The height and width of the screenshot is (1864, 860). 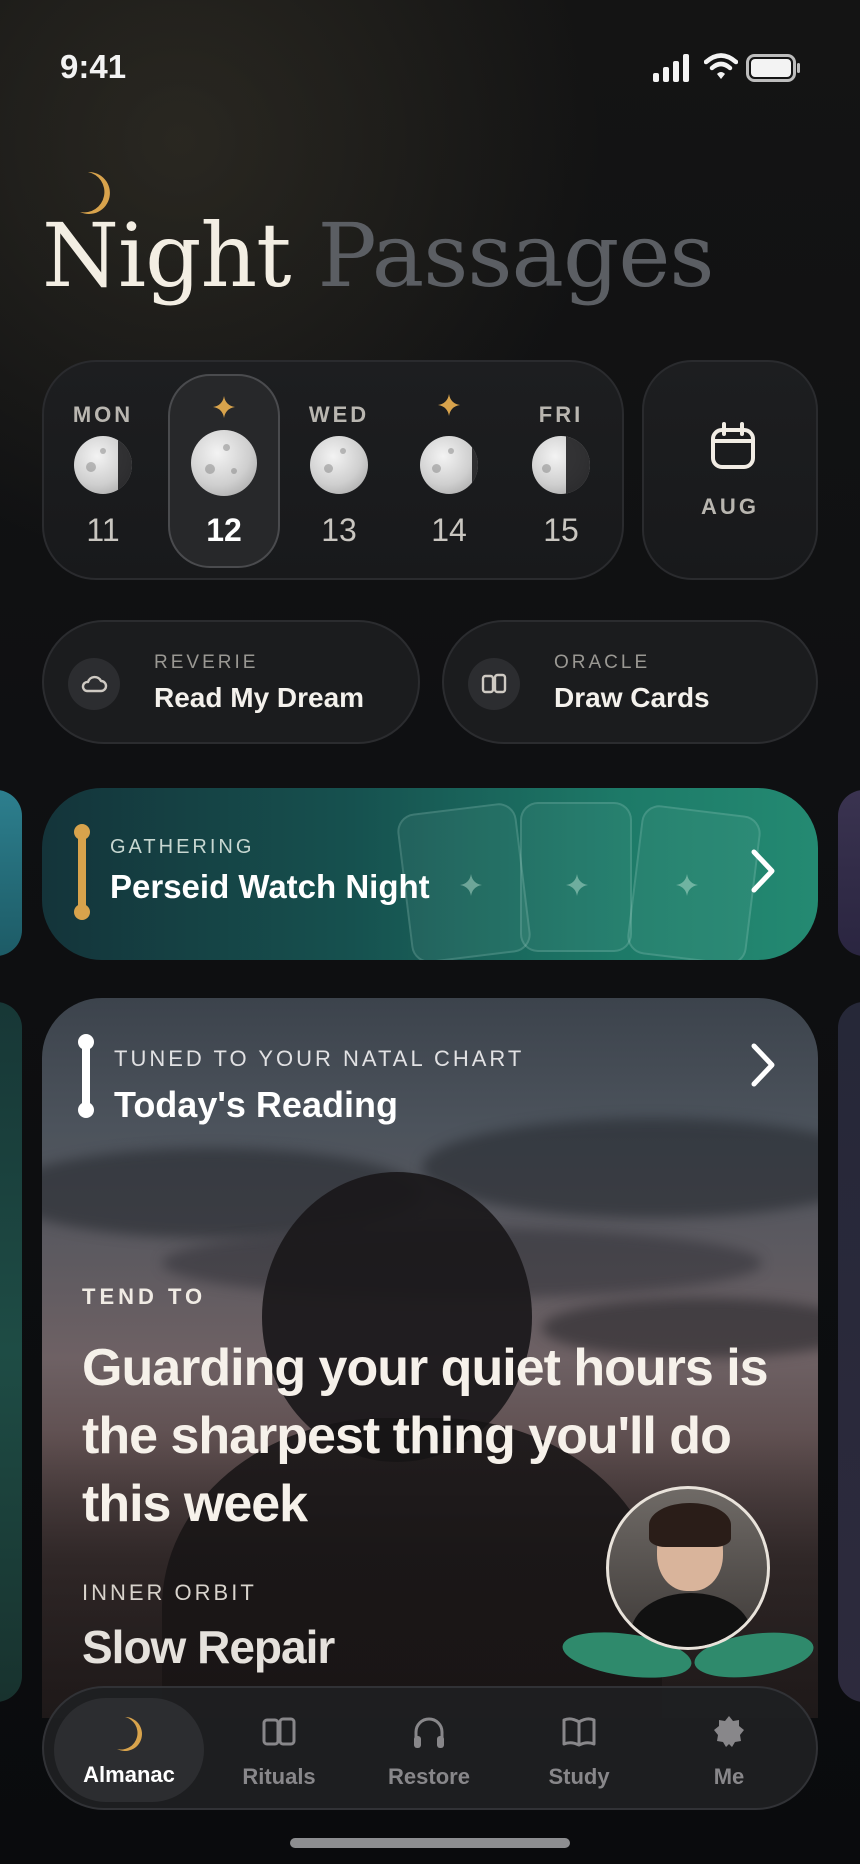 I want to click on pill-label: Read My Dream, so click(x=259, y=697).